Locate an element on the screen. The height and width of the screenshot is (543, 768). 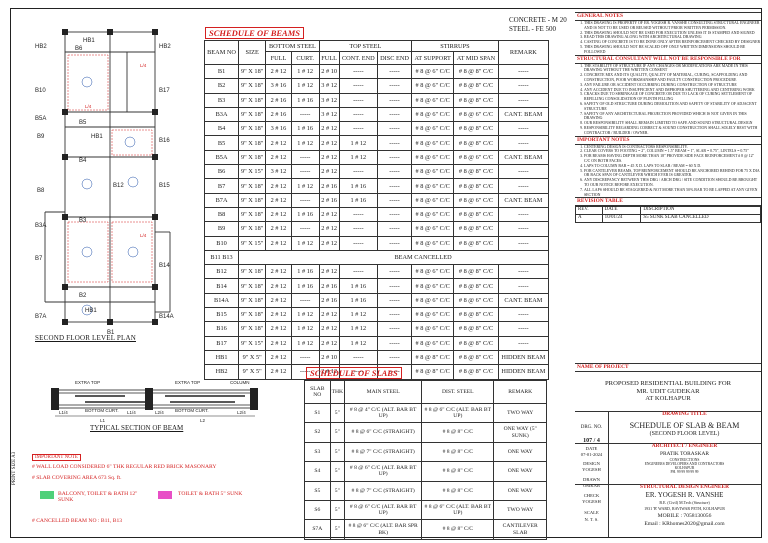
engineer-mobile: MOBILE : 7058130056 is located at coordinates (684, 516).